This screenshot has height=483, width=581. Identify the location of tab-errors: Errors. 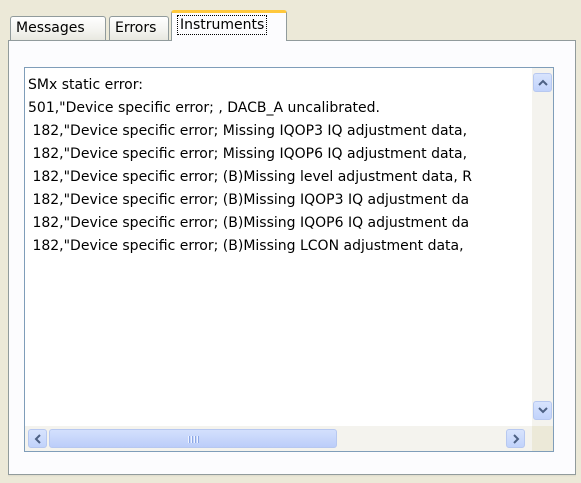
(139, 28).